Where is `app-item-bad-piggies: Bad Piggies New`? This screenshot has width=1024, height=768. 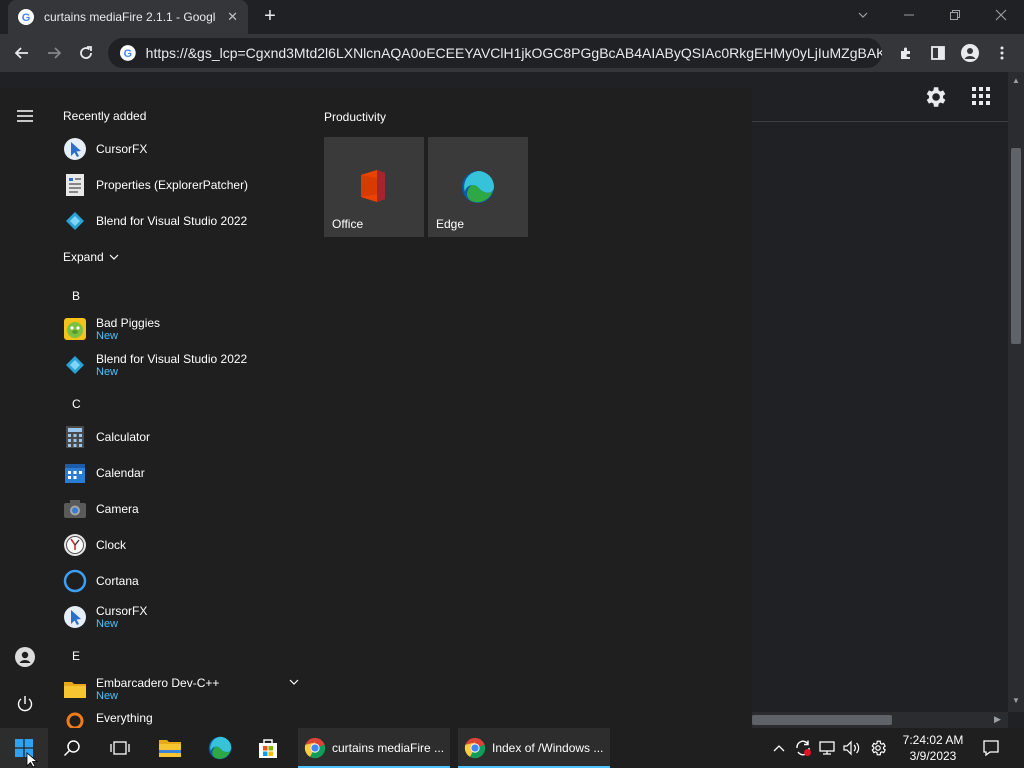 app-item-bad-piggies: Bad Piggies New is located at coordinates (184, 329).